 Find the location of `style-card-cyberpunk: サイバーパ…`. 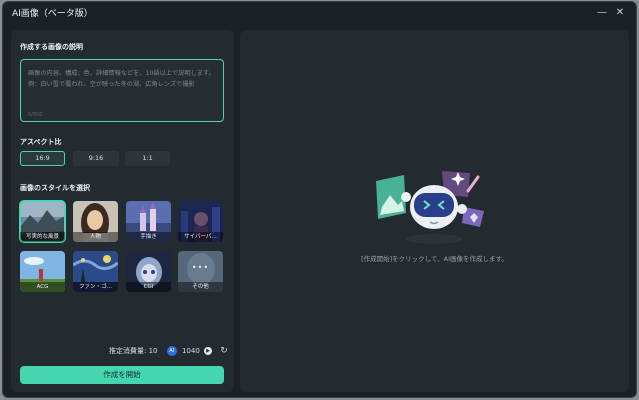

style-card-cyberpunk: サイバーパ… is located at coordinates (200, 221).